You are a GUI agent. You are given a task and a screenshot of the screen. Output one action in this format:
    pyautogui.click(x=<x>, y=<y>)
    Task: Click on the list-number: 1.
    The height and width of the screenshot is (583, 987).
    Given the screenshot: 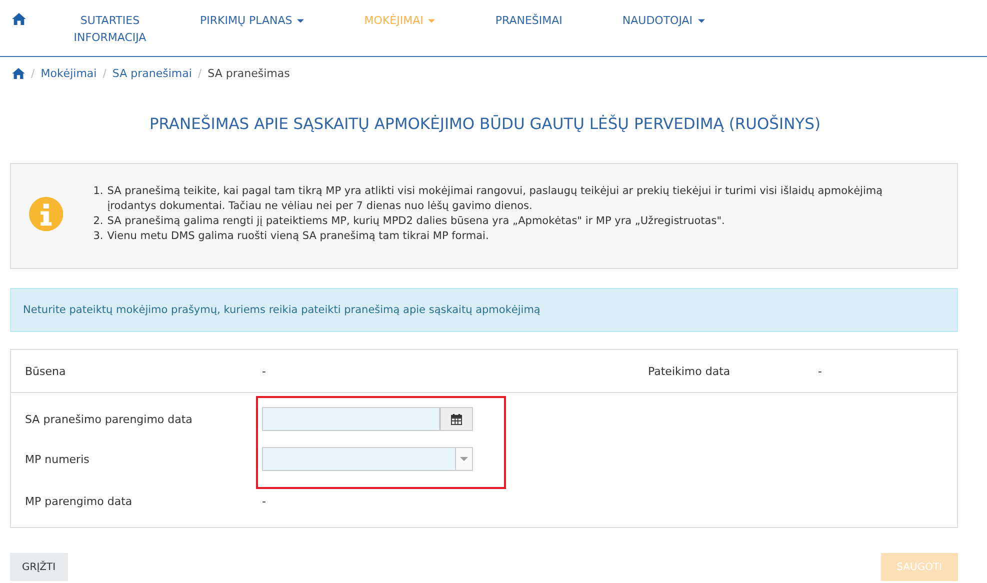 What is the action you would take?
    pyautogui.click(x=98, y=191)
    